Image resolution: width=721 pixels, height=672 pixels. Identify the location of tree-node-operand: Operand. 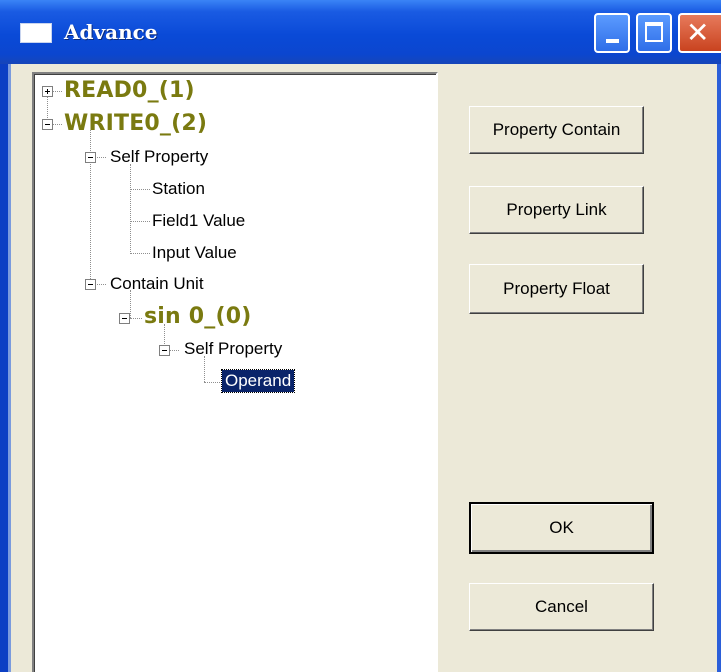
(258, 381).